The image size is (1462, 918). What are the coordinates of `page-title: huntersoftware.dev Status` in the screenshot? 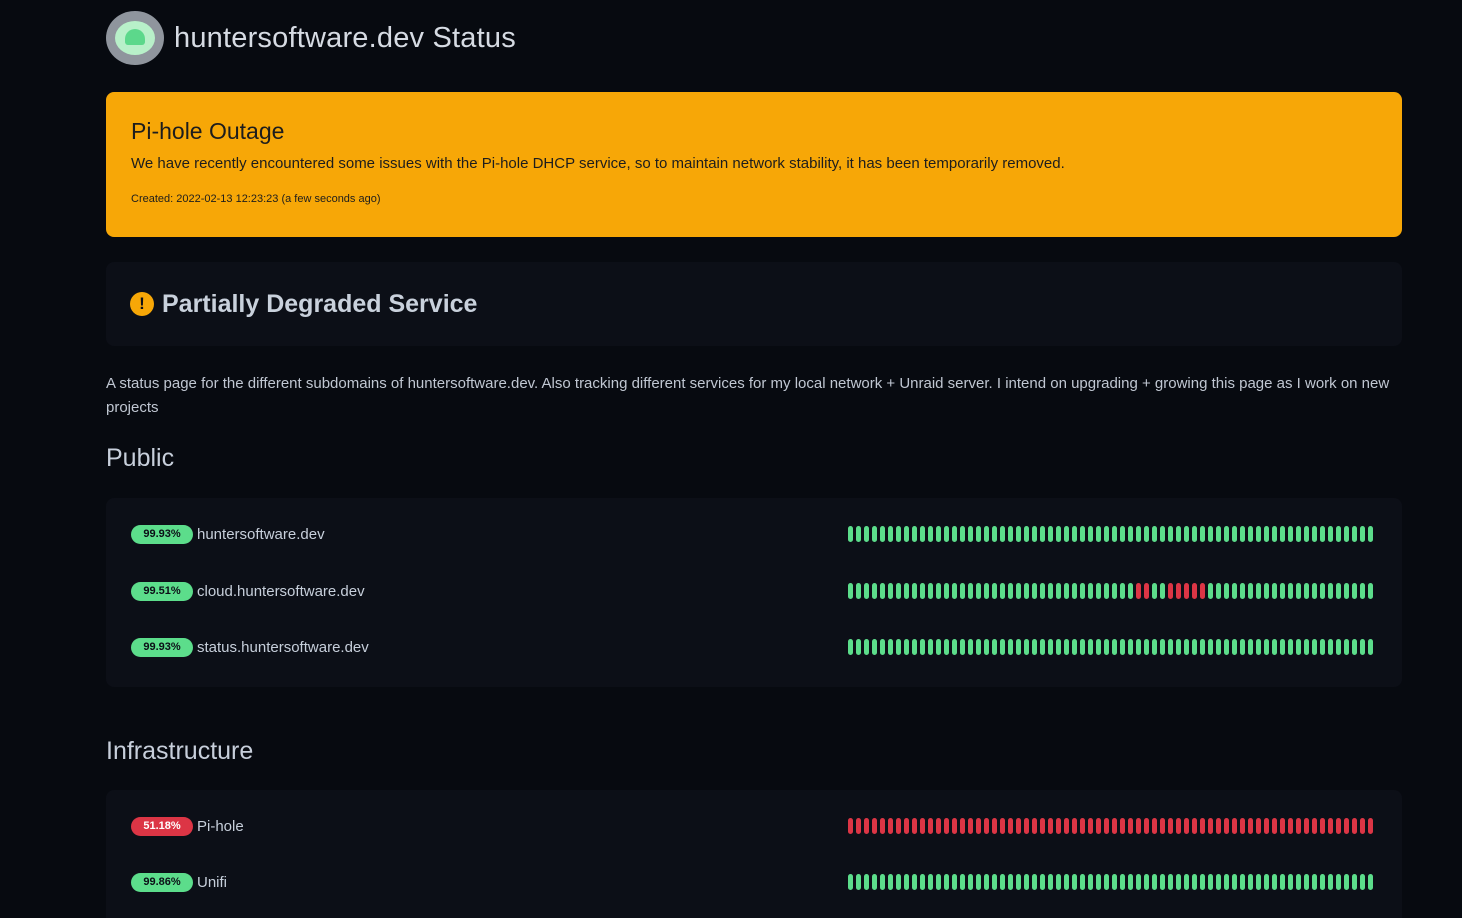 It's located at (345, 38).